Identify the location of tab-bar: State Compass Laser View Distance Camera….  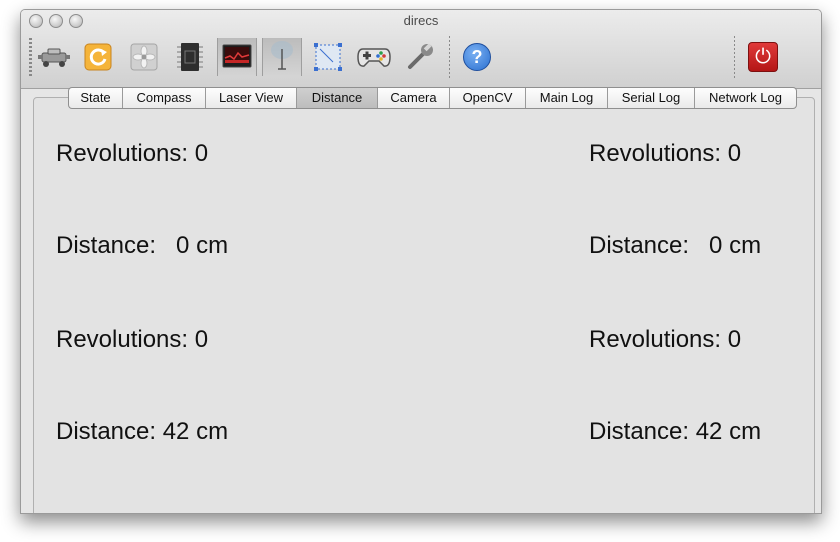
(432, 98).